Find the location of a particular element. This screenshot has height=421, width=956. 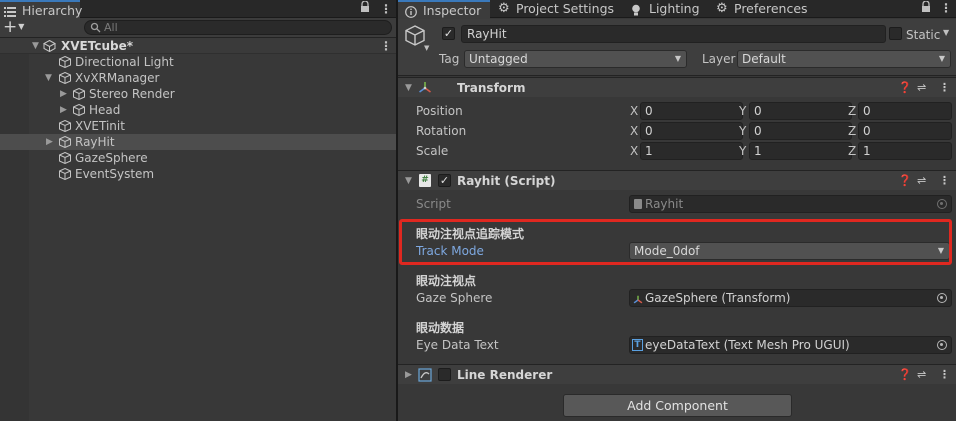

hierarchy-item-xvxrmanager: ▼ XvXRManager is located at coordinates (198, 78).